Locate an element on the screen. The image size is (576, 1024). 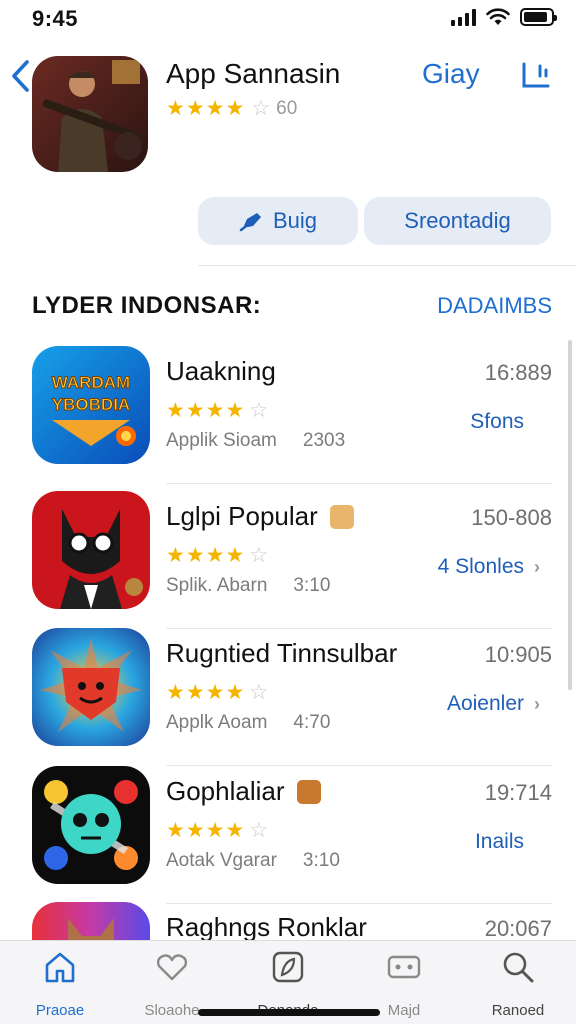
app-meta: Splik. Abarn 3:10 is located at coordinates (248, 585).